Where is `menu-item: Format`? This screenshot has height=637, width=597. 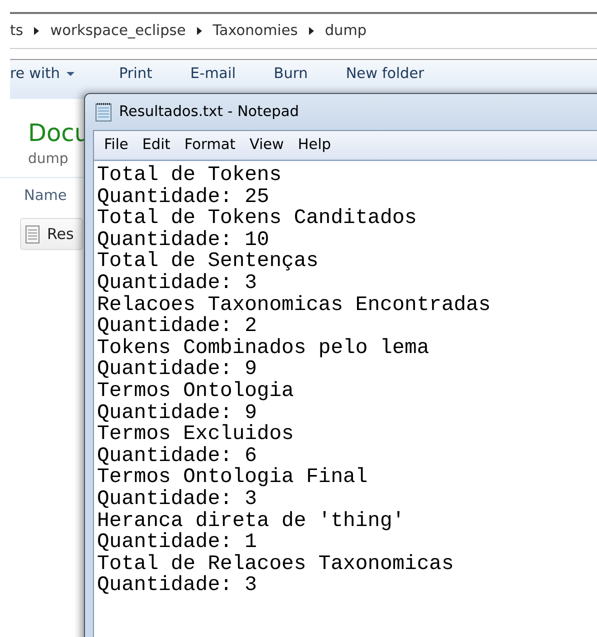
menu-item: Format is located at coordinates (210, 145).